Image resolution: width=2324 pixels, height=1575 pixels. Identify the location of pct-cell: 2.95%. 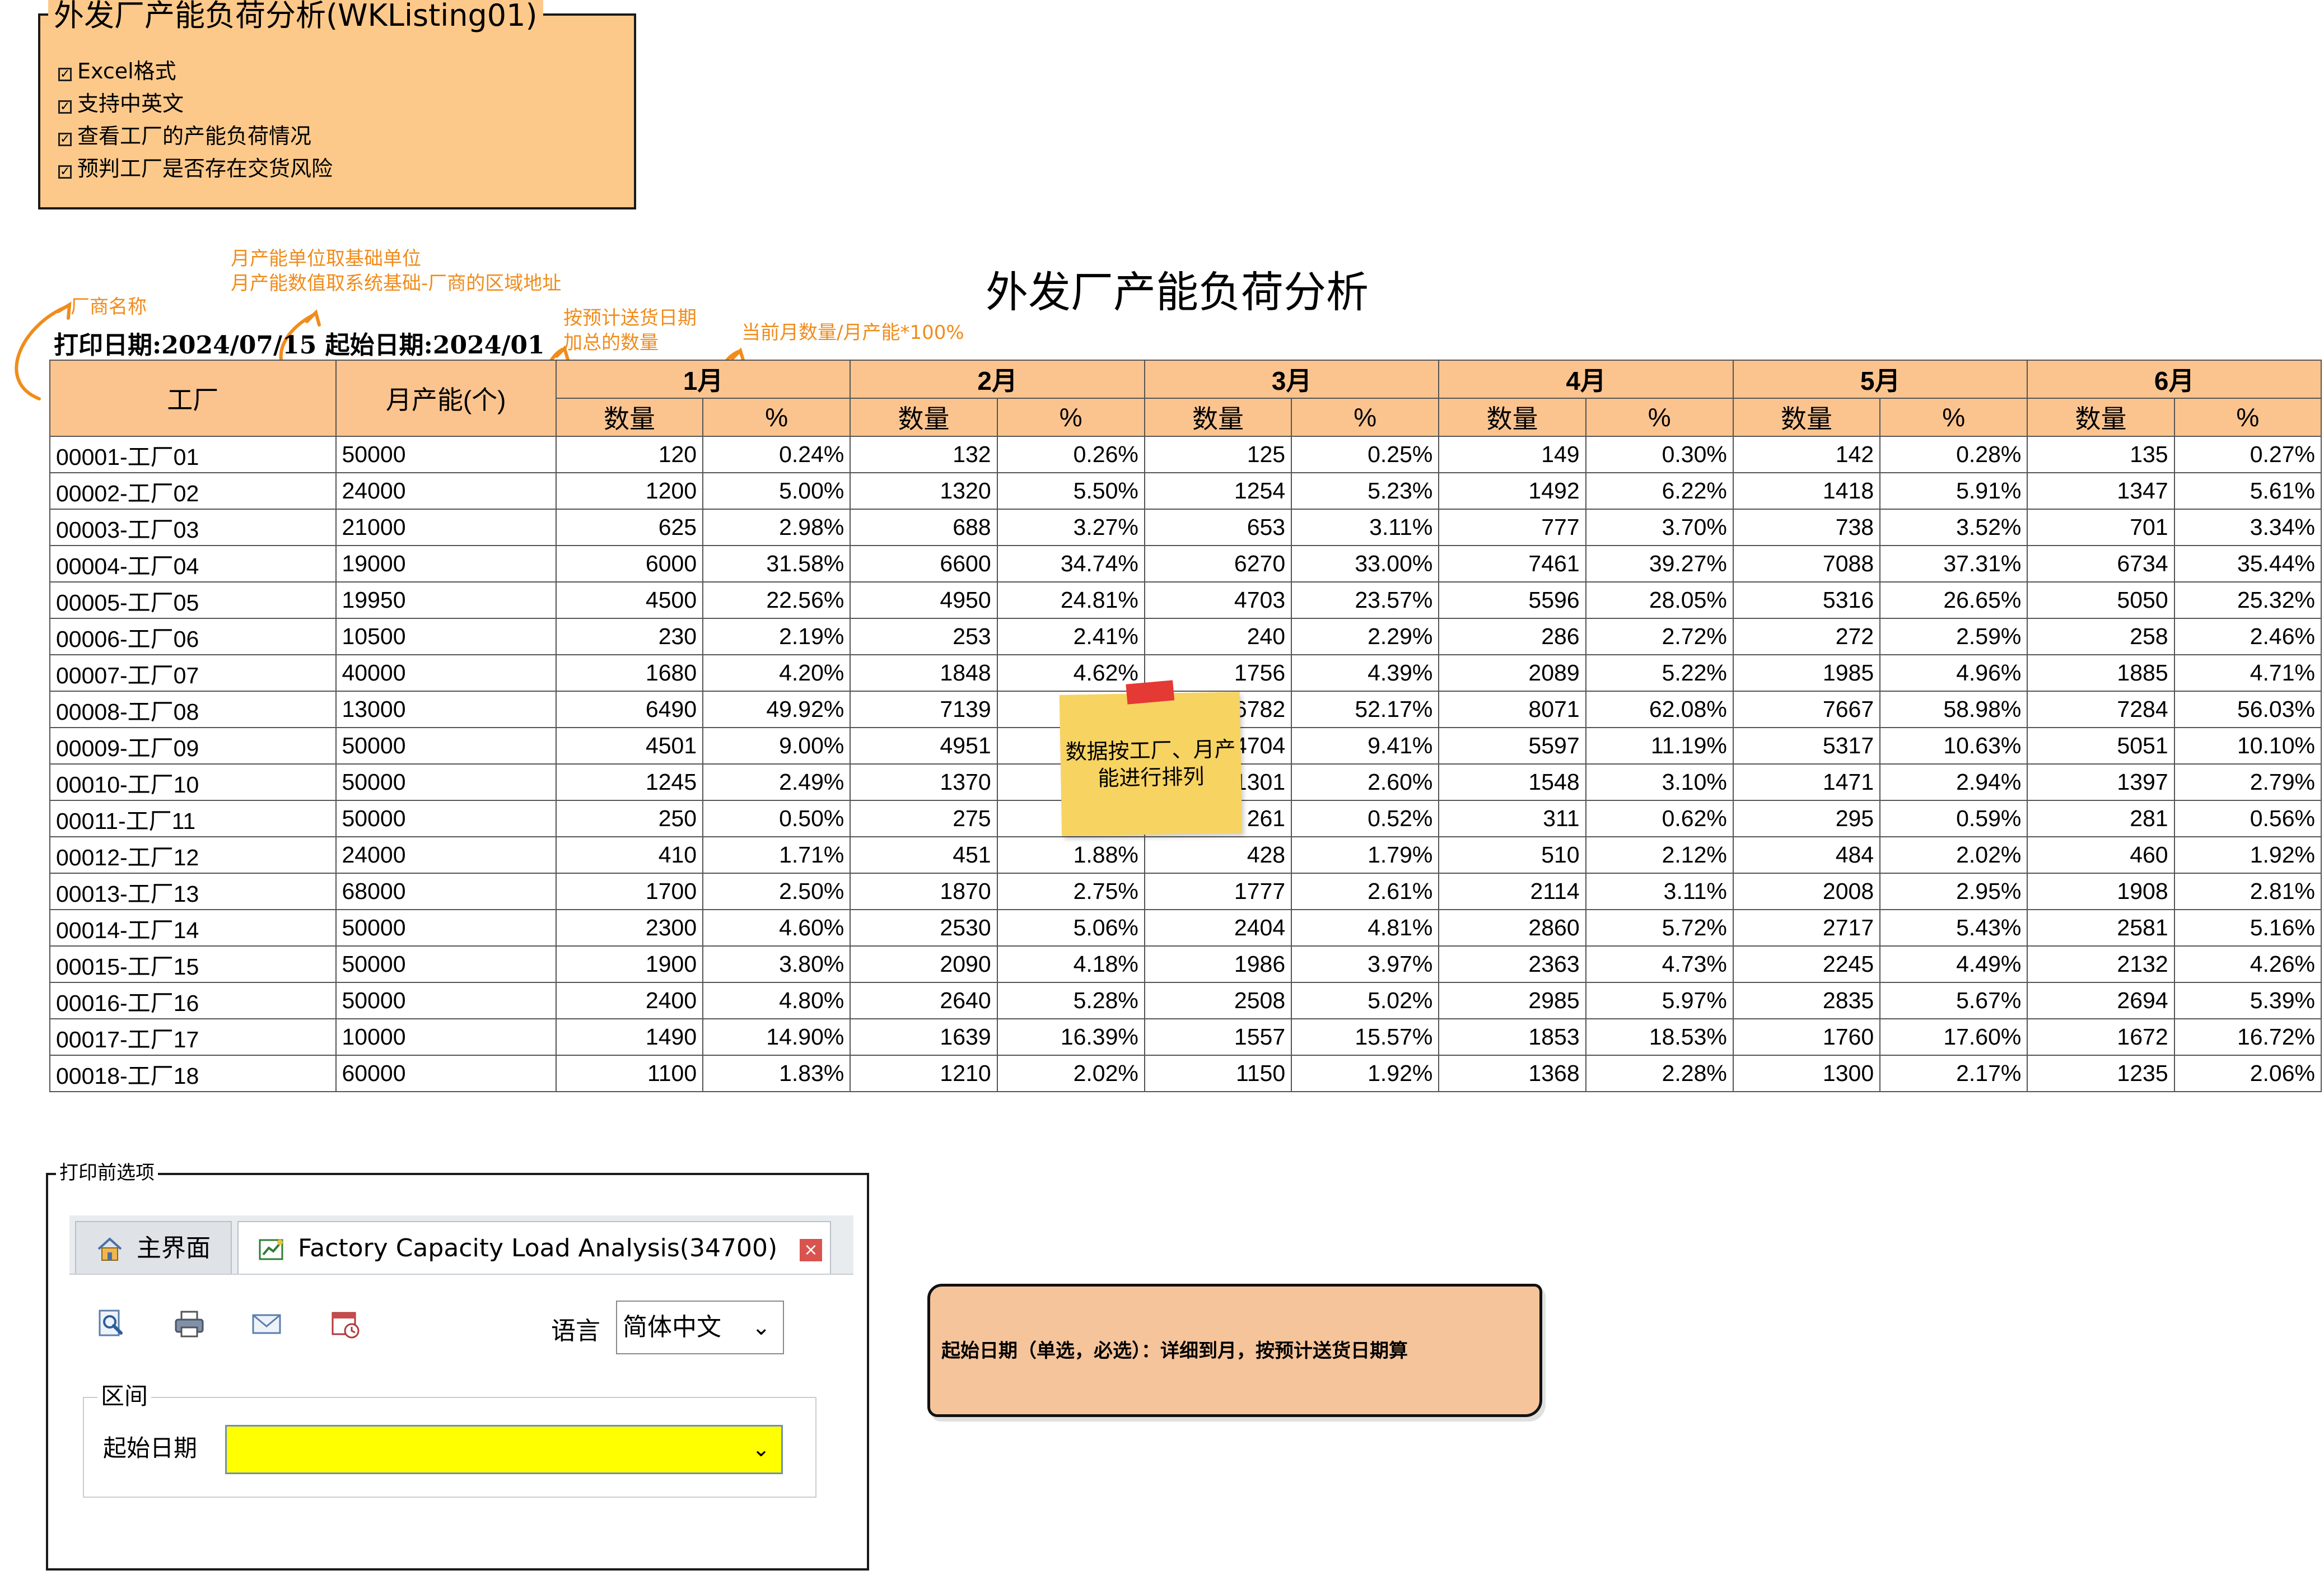
(1954, 891).